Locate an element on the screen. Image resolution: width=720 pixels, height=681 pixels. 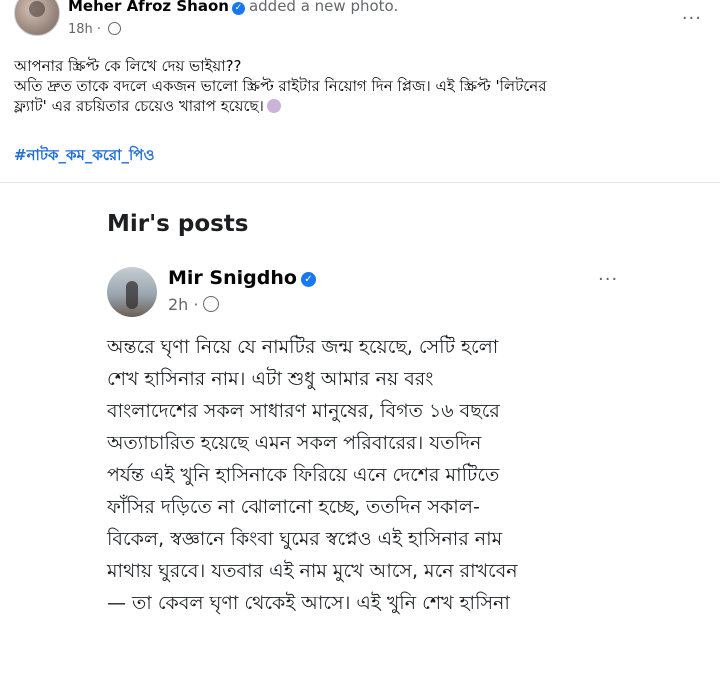
author-line: Meher Afroz Shaon ✓ added a new photo. is located at coordinates (233, 7).